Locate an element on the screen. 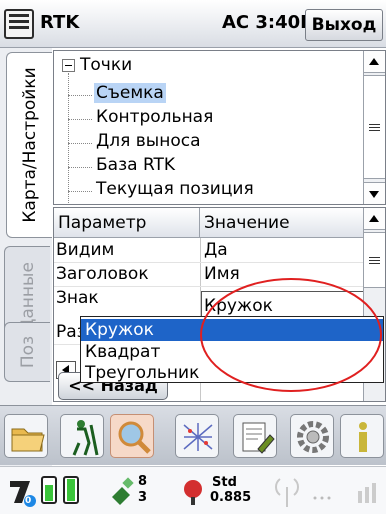  row-key: Видим is located at coordinates (85, 250).